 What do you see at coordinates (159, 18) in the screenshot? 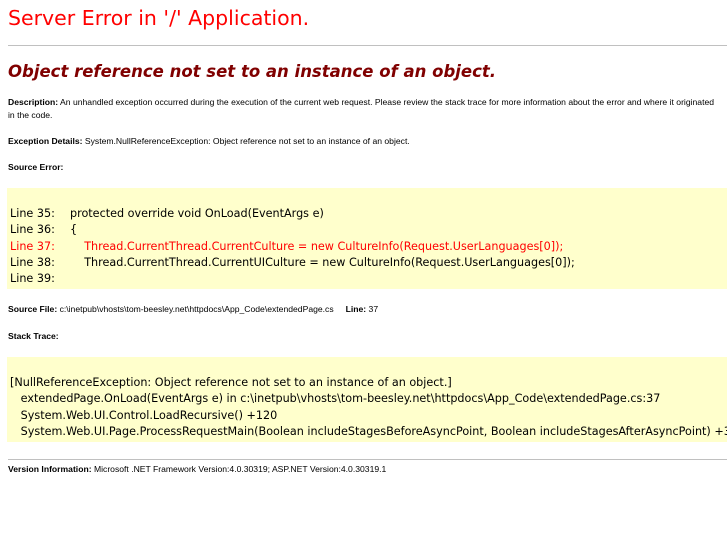
I see `page-title: Server Error in '/' Application.` at bounding box center [159, 18].